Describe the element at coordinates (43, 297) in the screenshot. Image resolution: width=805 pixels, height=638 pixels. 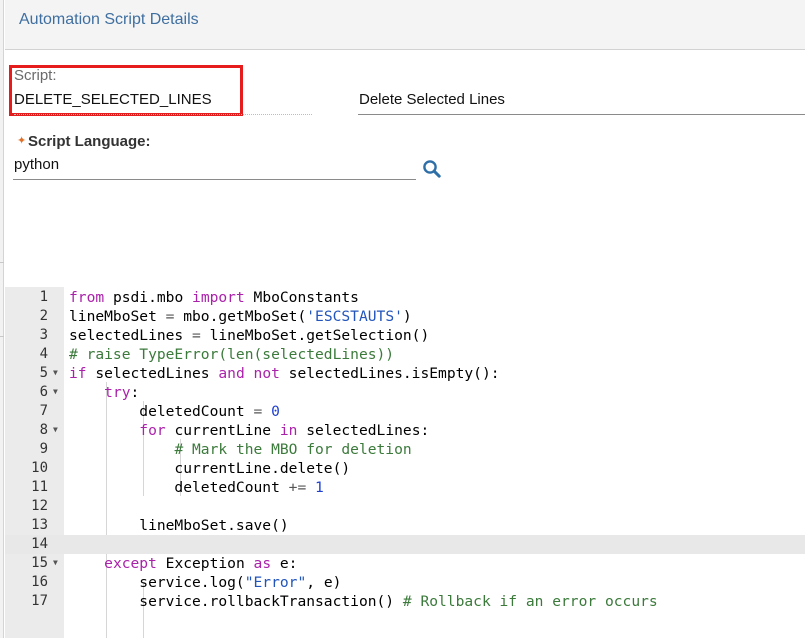
I see `line-number: 1` at that location.